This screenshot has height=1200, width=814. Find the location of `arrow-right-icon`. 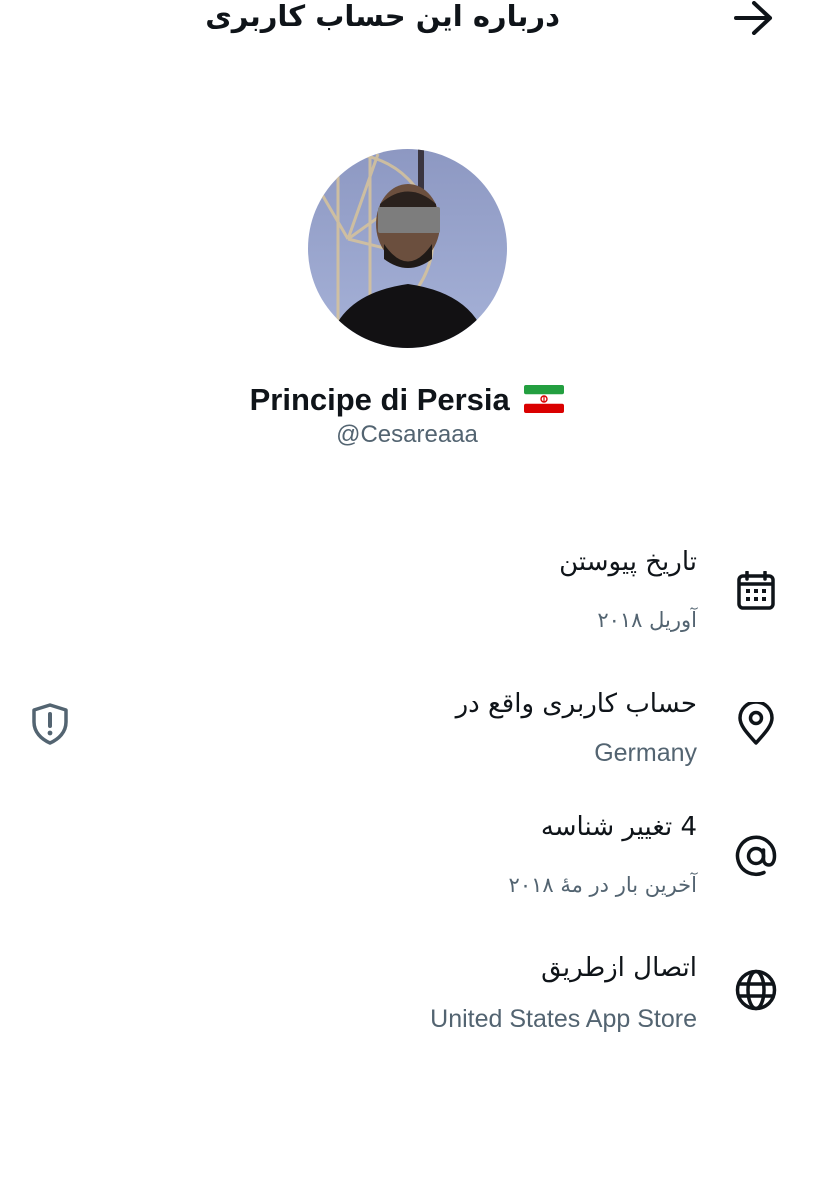

arrow-right-icon is located at coordinates (753, 18).